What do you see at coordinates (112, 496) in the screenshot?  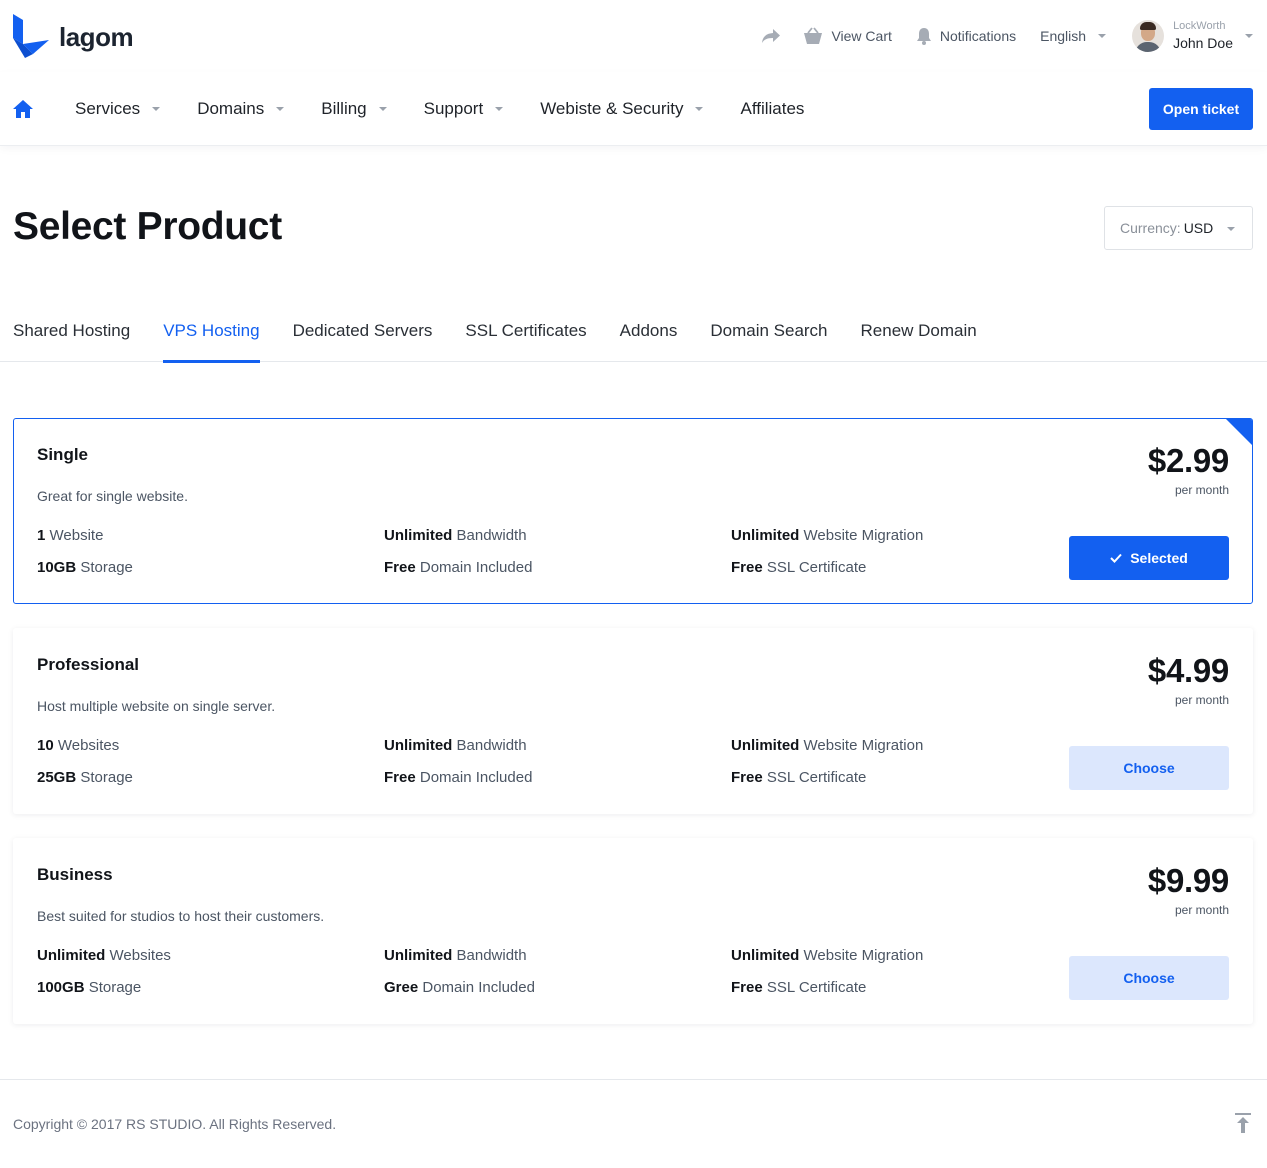 I see `product-description: Great for single website.` at bounding box center [112, 496].